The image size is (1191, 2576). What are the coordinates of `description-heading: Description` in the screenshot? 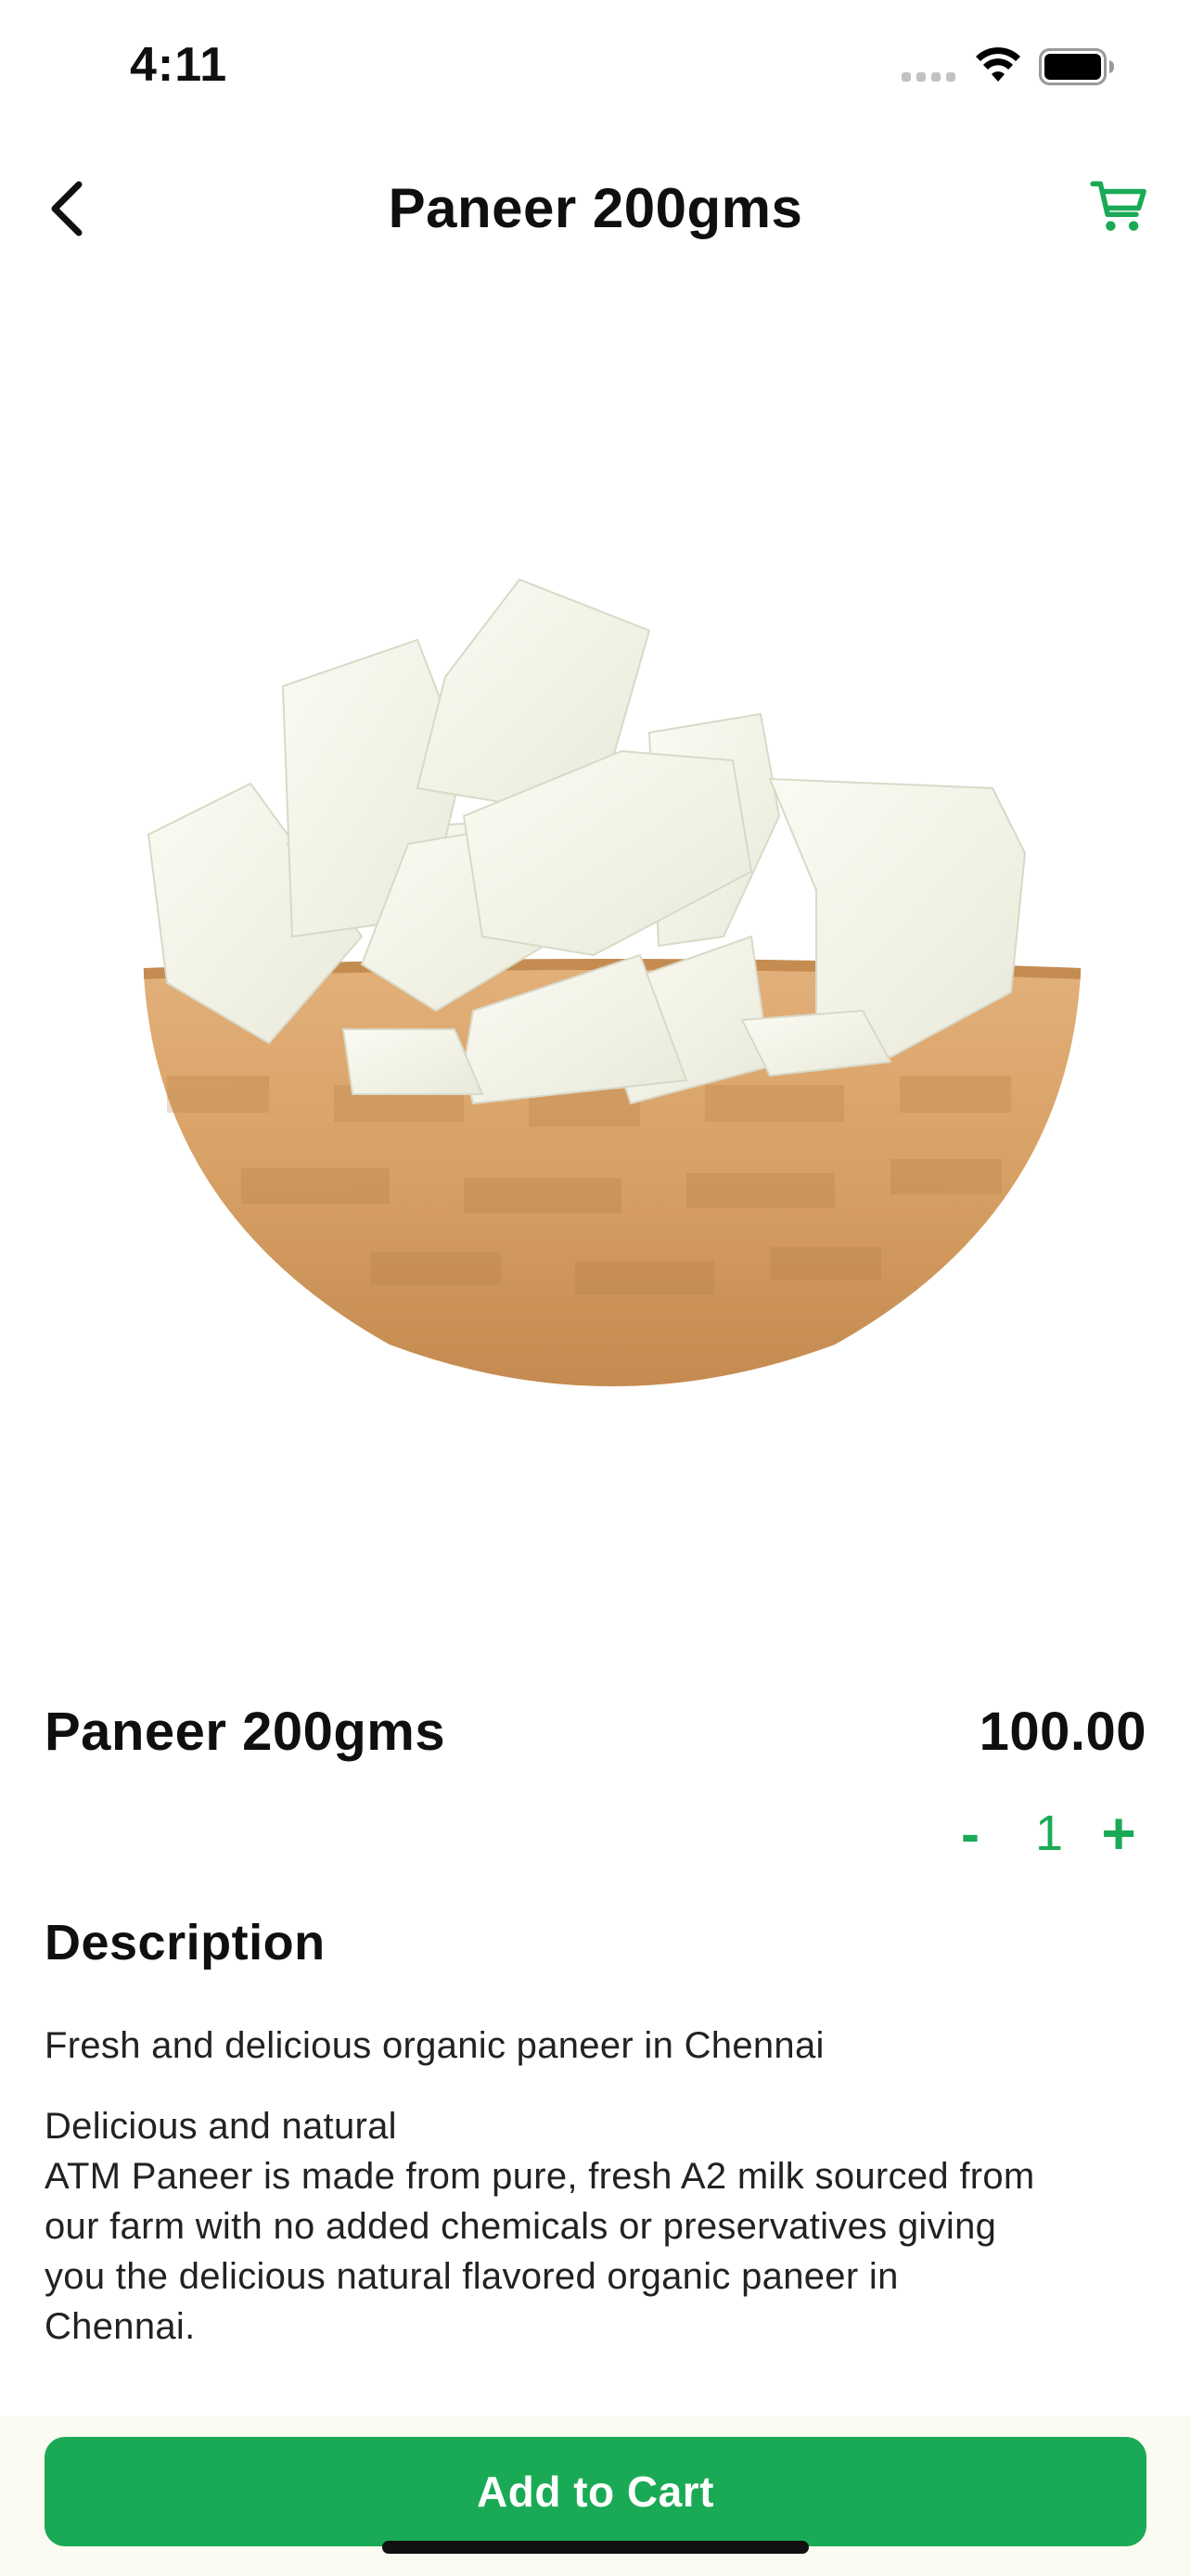 It's located at (185, 1942).